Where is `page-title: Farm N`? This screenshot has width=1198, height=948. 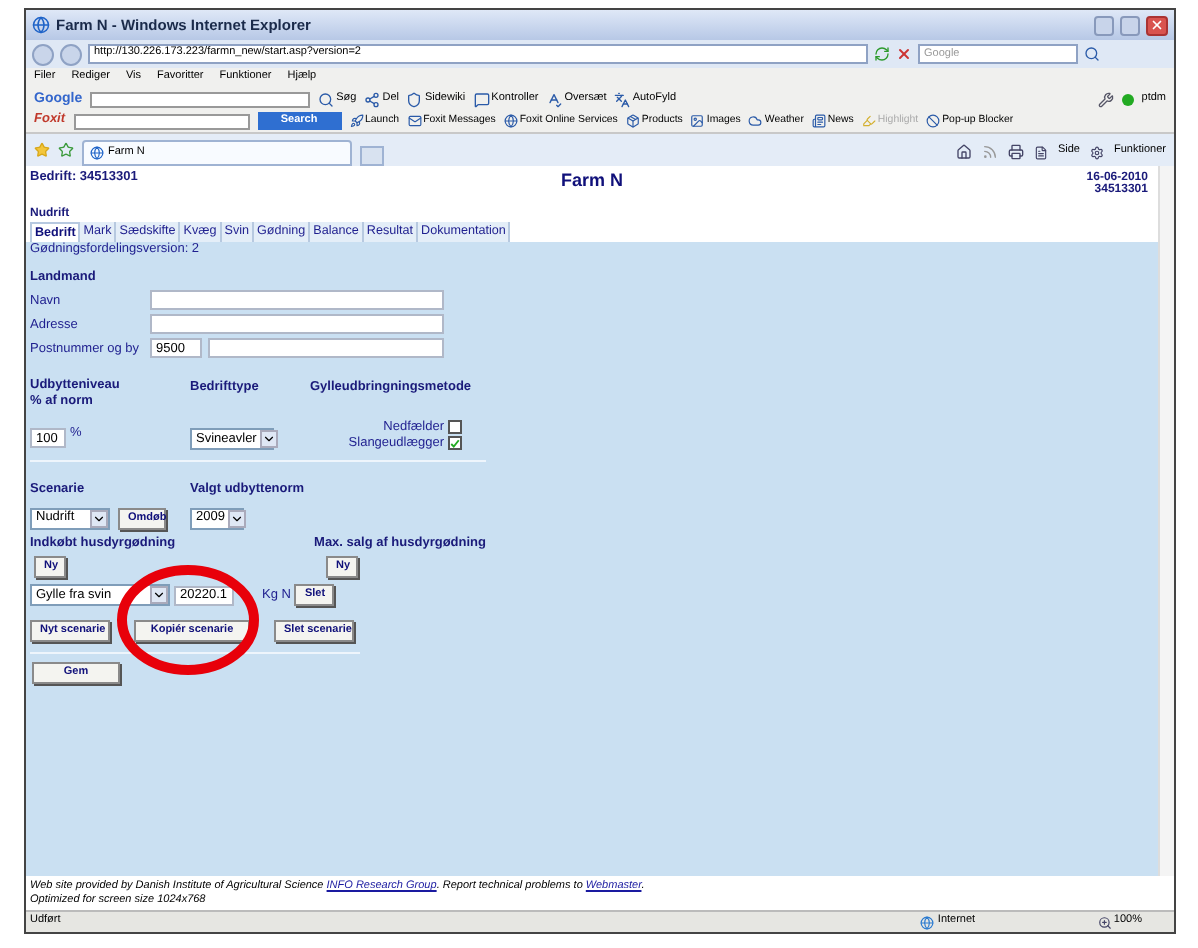
page-title: Farm N is located at coordinates (591, 181).